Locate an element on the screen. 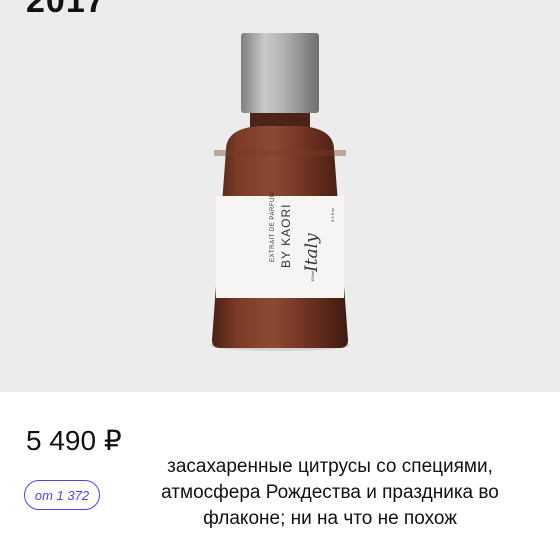  label-brand-text: BY KAORI is located at coordinates (286, 236).